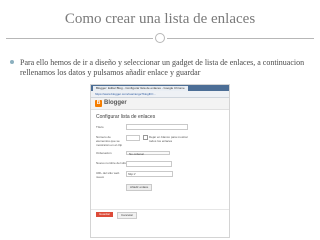 This screenshot has width=320, height=240. I want to click on divider-ring-ornament, so click(160, 38).